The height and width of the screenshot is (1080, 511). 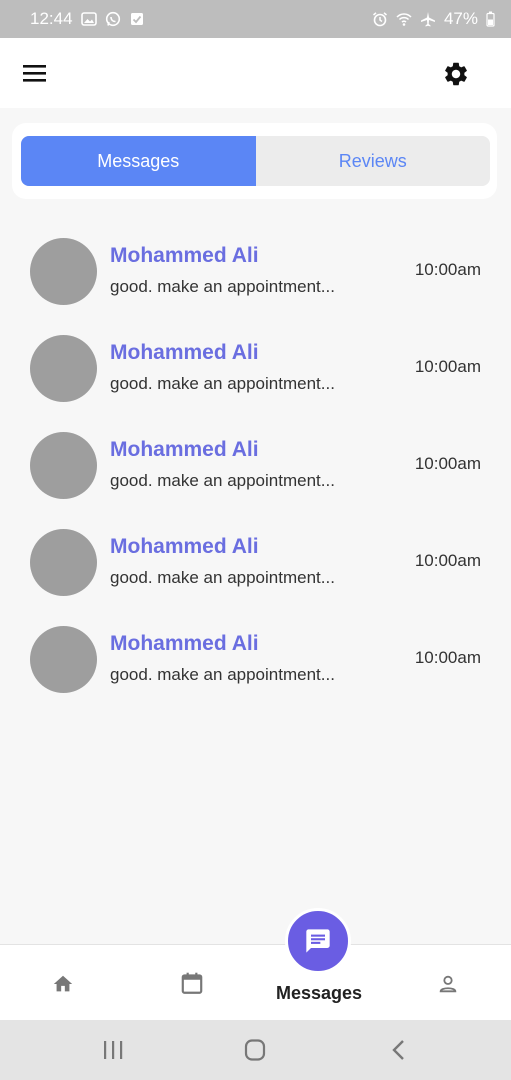 What do you see at coordinates (490, 19) in the screenshot?
I see `battery-icon` at bounding box center [490, 19].